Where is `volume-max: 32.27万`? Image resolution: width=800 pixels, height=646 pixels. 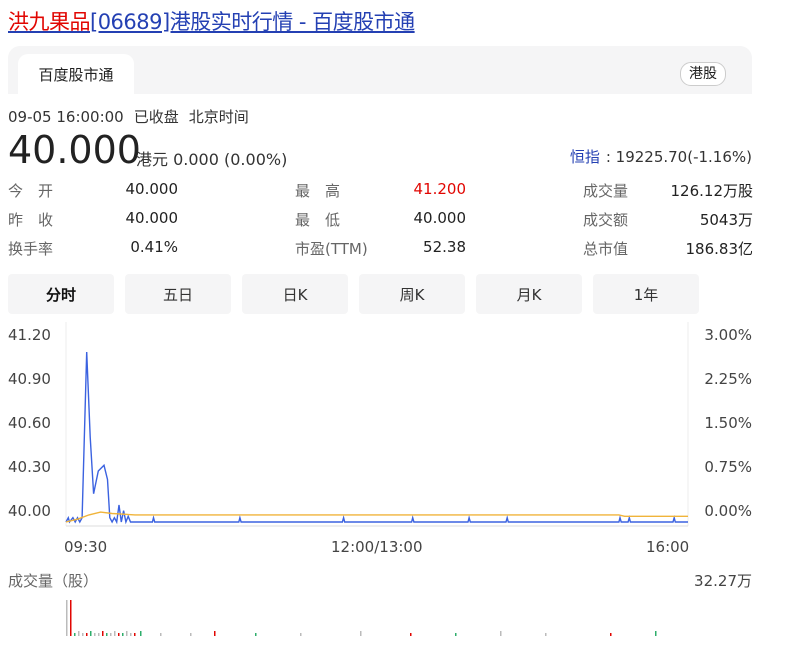
volume-max: 32.27万 is located at coordinates (723, 581).